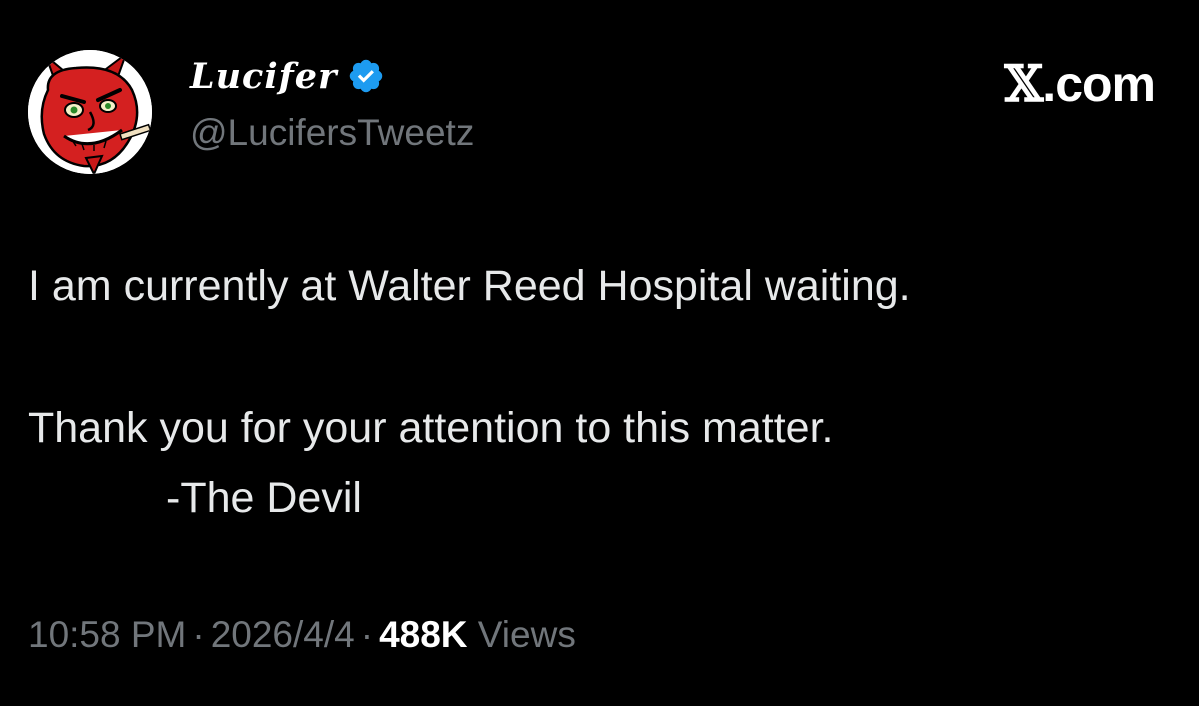 The height and width of the screenshot is (706, 1199). What do you see at coordinates (283, 634) in the screenshot?
I see `tweet-date: 2026/4/4` at bounding box center [283, 634].